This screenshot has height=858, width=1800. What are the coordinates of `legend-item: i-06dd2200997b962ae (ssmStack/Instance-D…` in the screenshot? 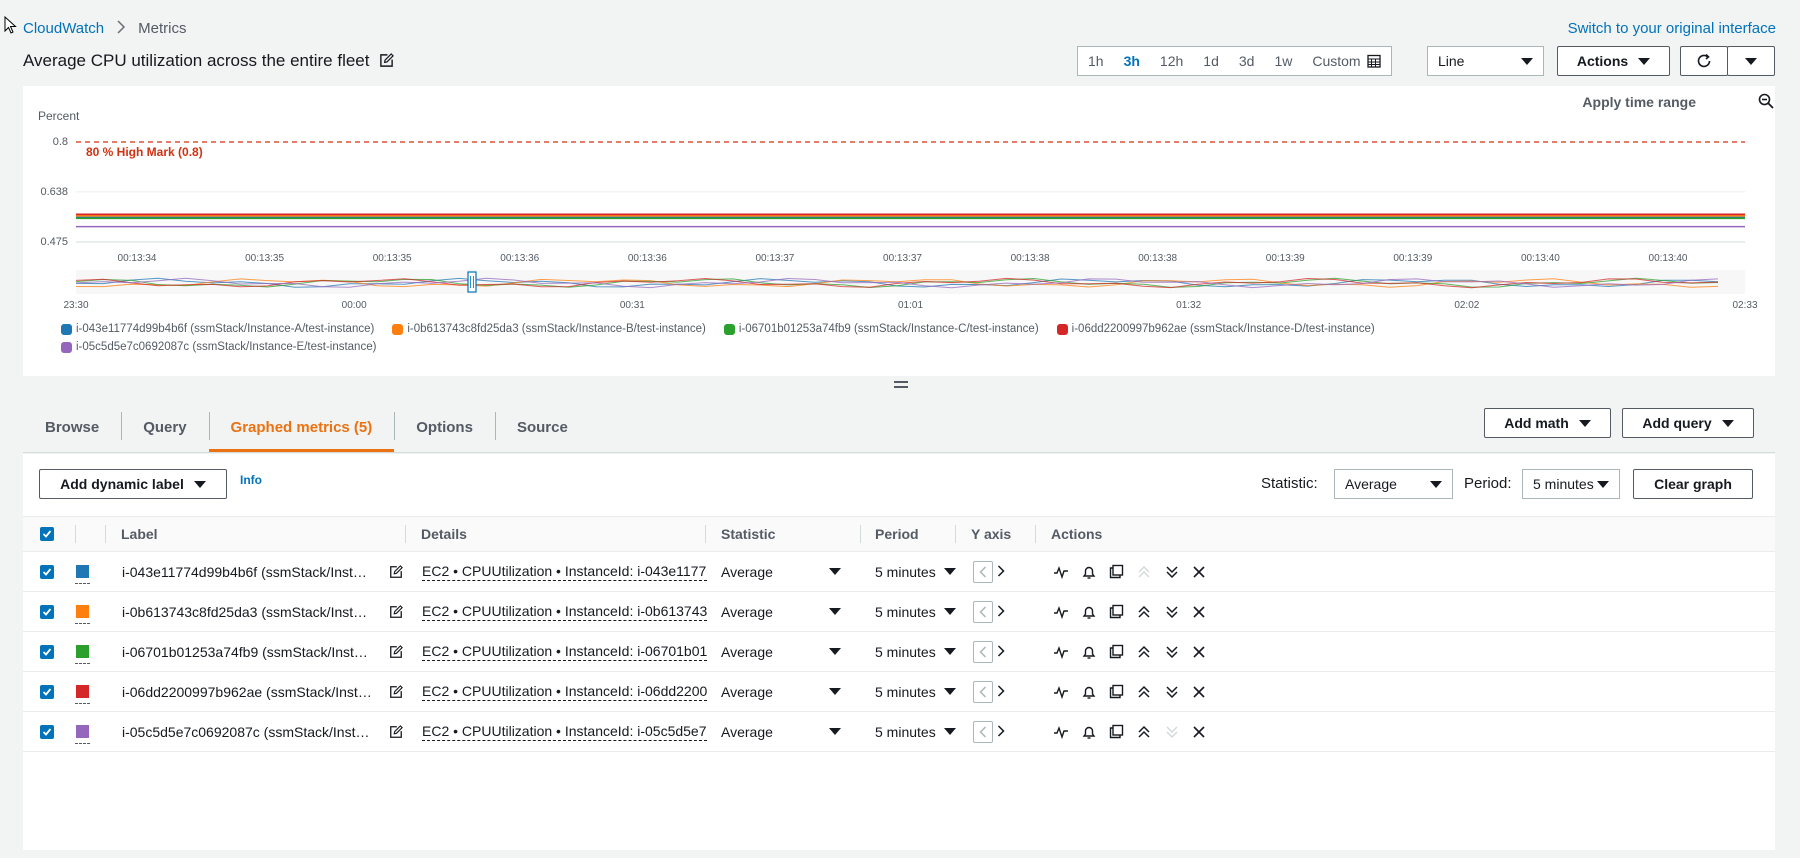 It's located at (1215, 329).